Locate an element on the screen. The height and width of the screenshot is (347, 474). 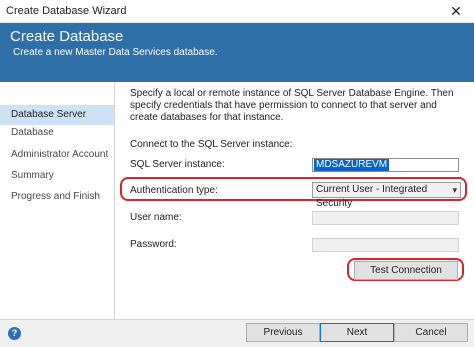
help-icon: ? is located at coordinates (14, 333).